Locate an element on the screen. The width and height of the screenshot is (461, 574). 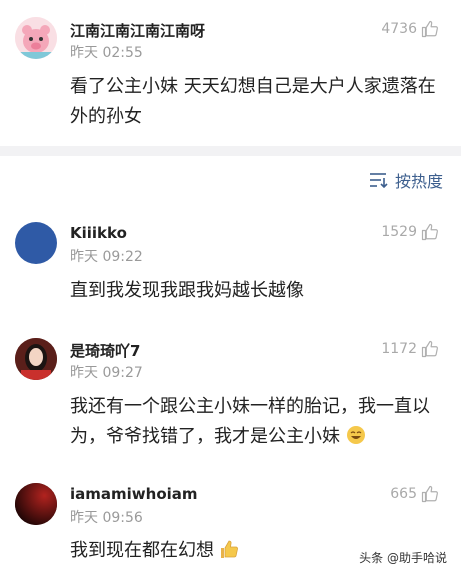
comment-text: 看了公主小妹 天天幻想自己是大户人家遗落在外的孙女 is located at coordinates (253, 101).